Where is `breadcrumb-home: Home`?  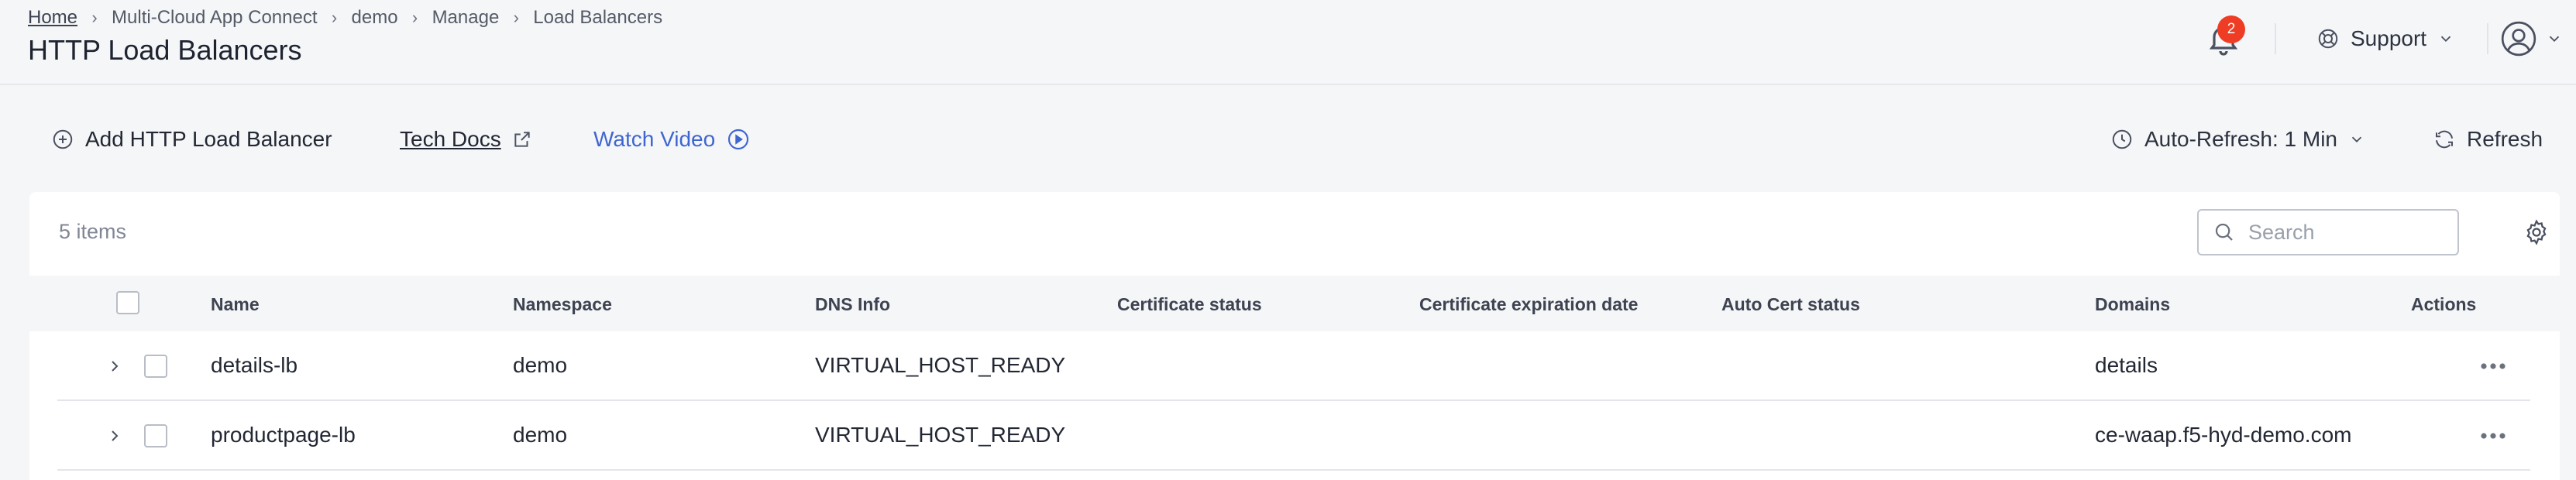 breadcrumb-home: Home is located at coordinates (52, 18).